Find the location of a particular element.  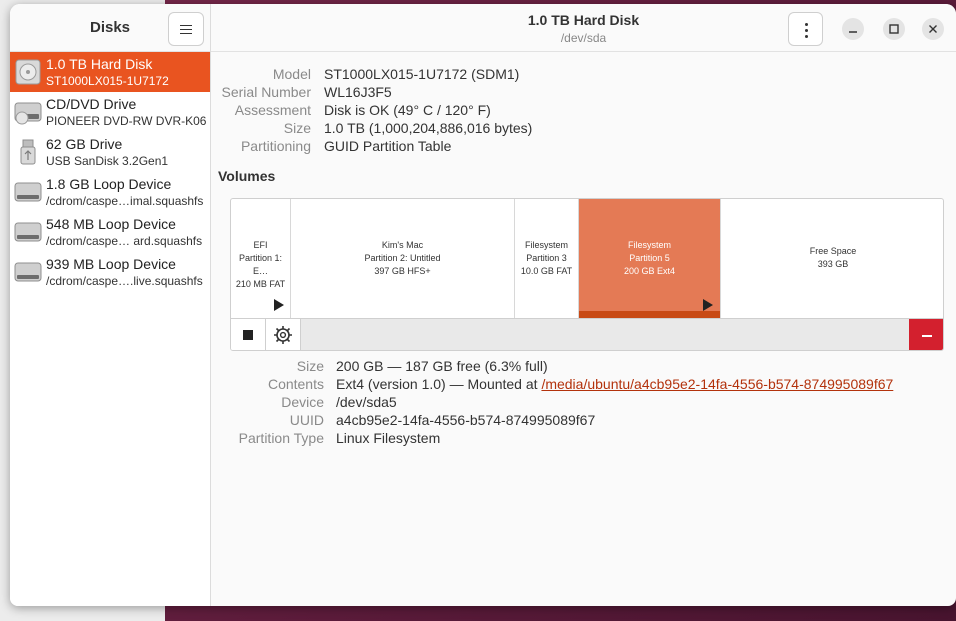

headerbar: 1.0 TB Hard Disk /dev/sda is located at coordinates (583, 28).